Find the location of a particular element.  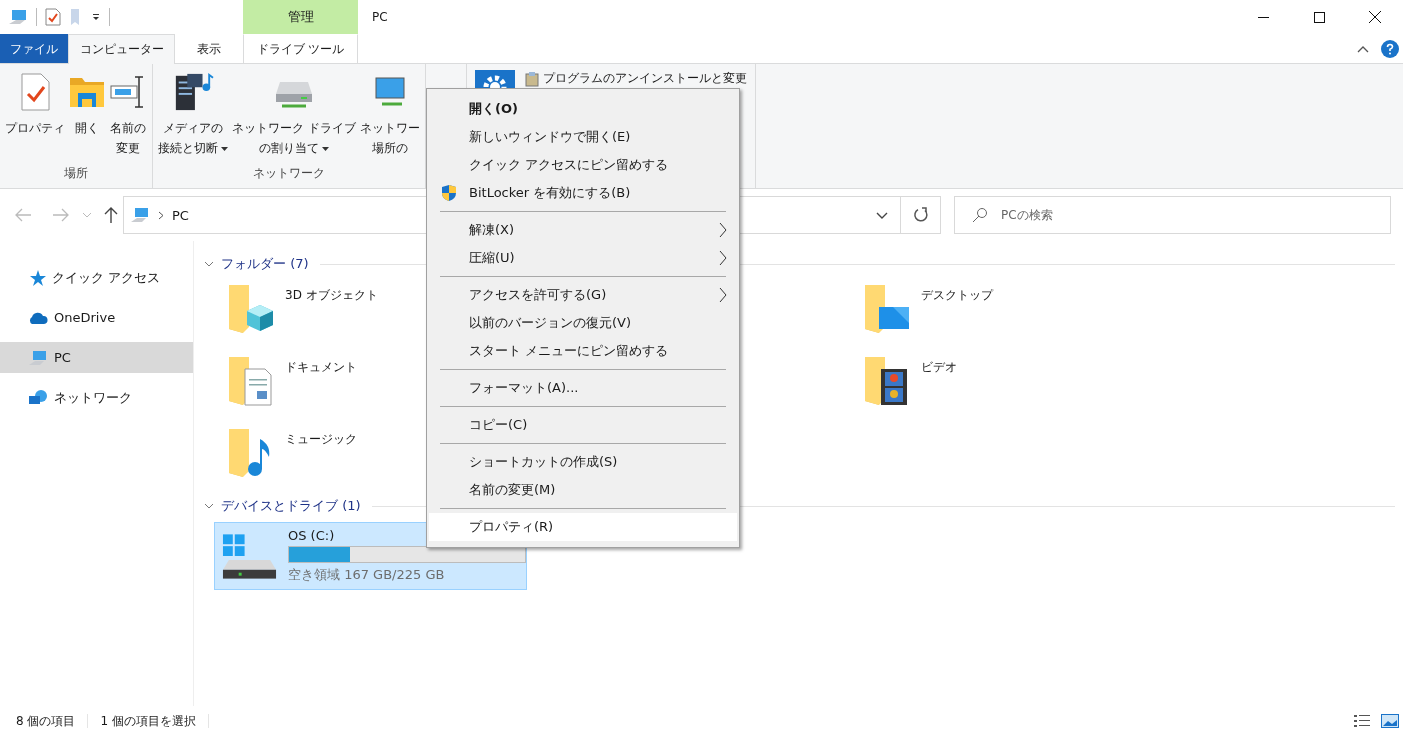

group-header: フォルダー (7) is located at coordinates (265, 264).